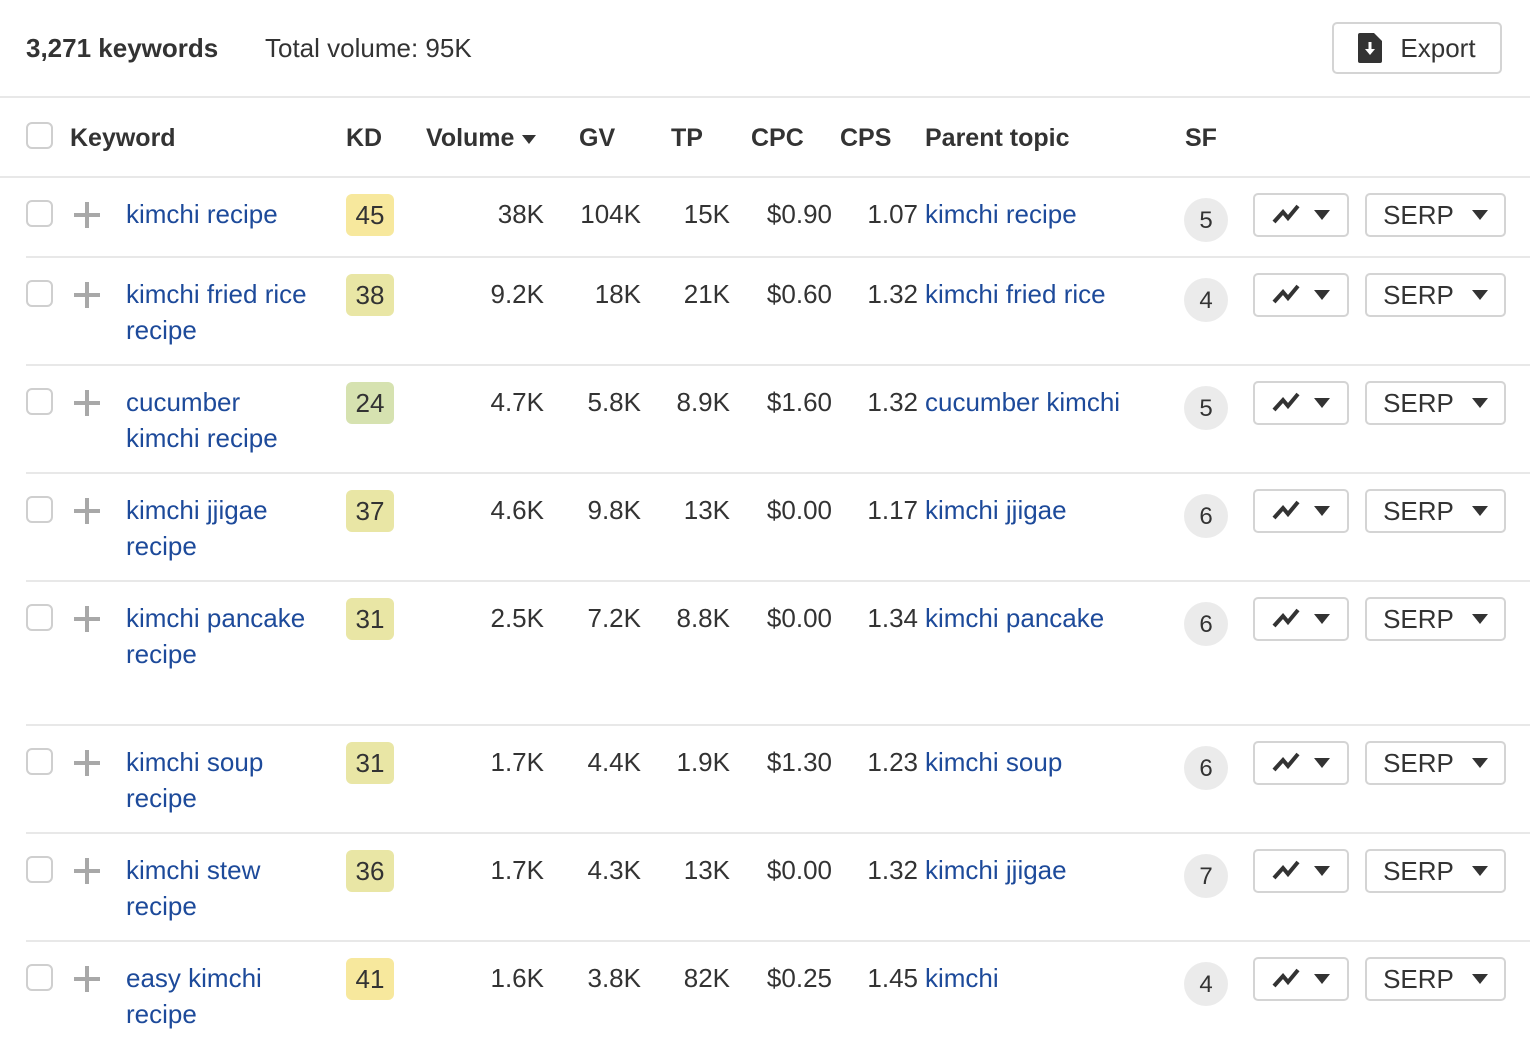 This screenshot has width=1530, height=1050. What do you see at coordinates (1370, 48) in the screenshot?
I see `file-download-icon` at bounding box center [1370, 48].